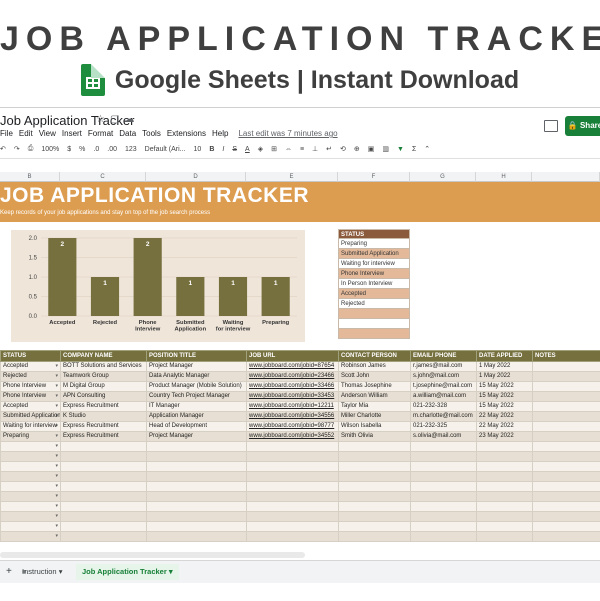  I want to click on table-cell: Smith Olivia, so click(375, 437).